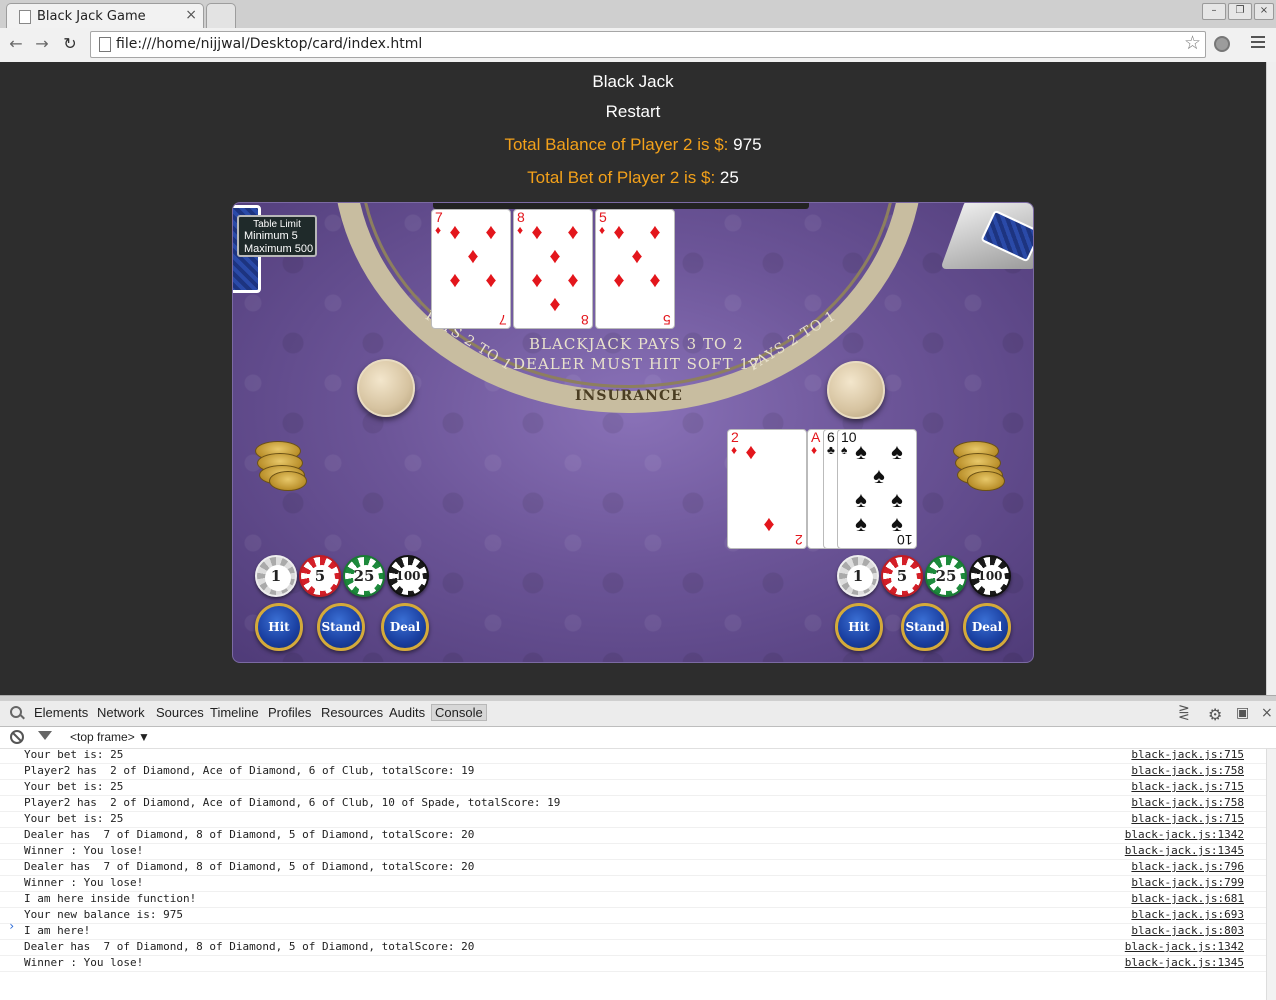  What do you see at coordinates (180, 712) in the screenshot?
I see `tab-sources: Sources` at bounding box center [180, 712].